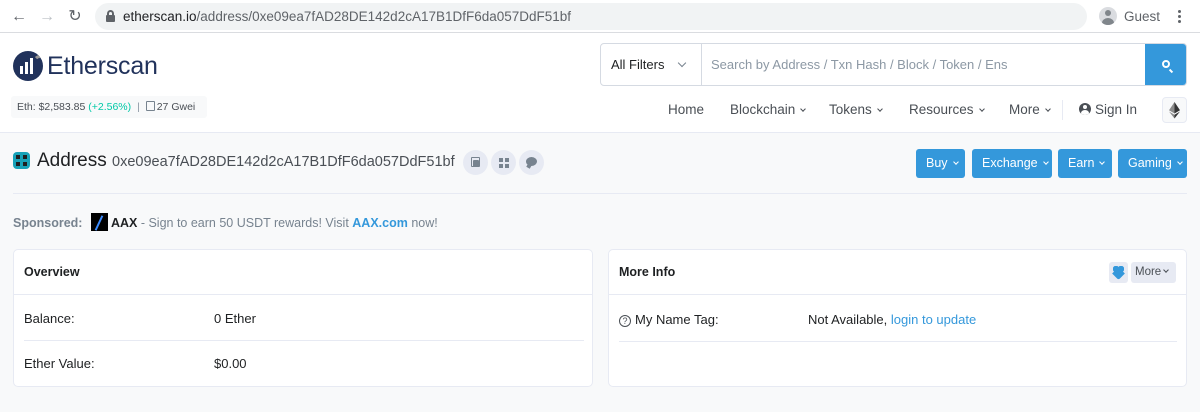 Image resolution: width=1200 pixels, height=412 pixels. I want to click on exchange-button-label: Exchange, so click(1010, 163).